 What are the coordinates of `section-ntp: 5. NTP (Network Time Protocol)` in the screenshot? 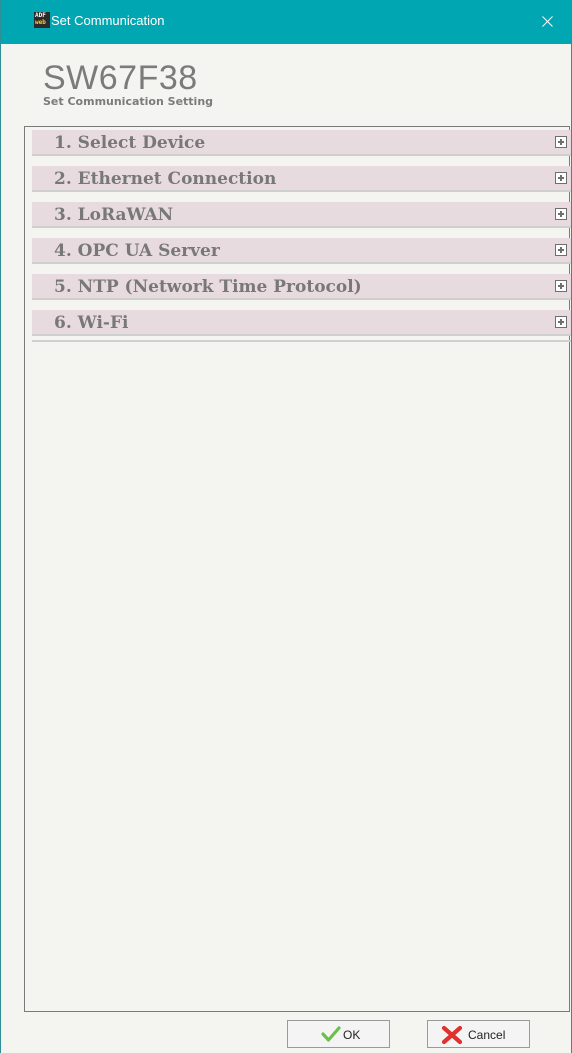 It's located at (301, 287).